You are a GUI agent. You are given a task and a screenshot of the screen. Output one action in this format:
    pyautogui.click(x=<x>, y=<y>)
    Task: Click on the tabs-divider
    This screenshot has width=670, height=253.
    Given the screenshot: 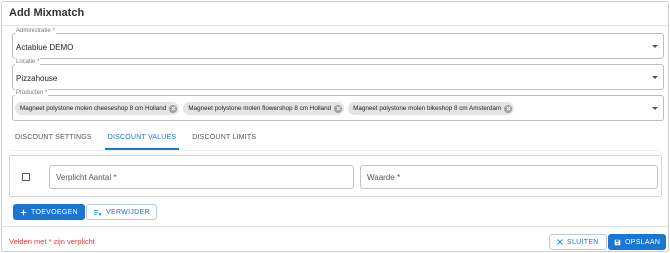 What is the action you would take?
    pyautogui.click(x=335, y=150)
    